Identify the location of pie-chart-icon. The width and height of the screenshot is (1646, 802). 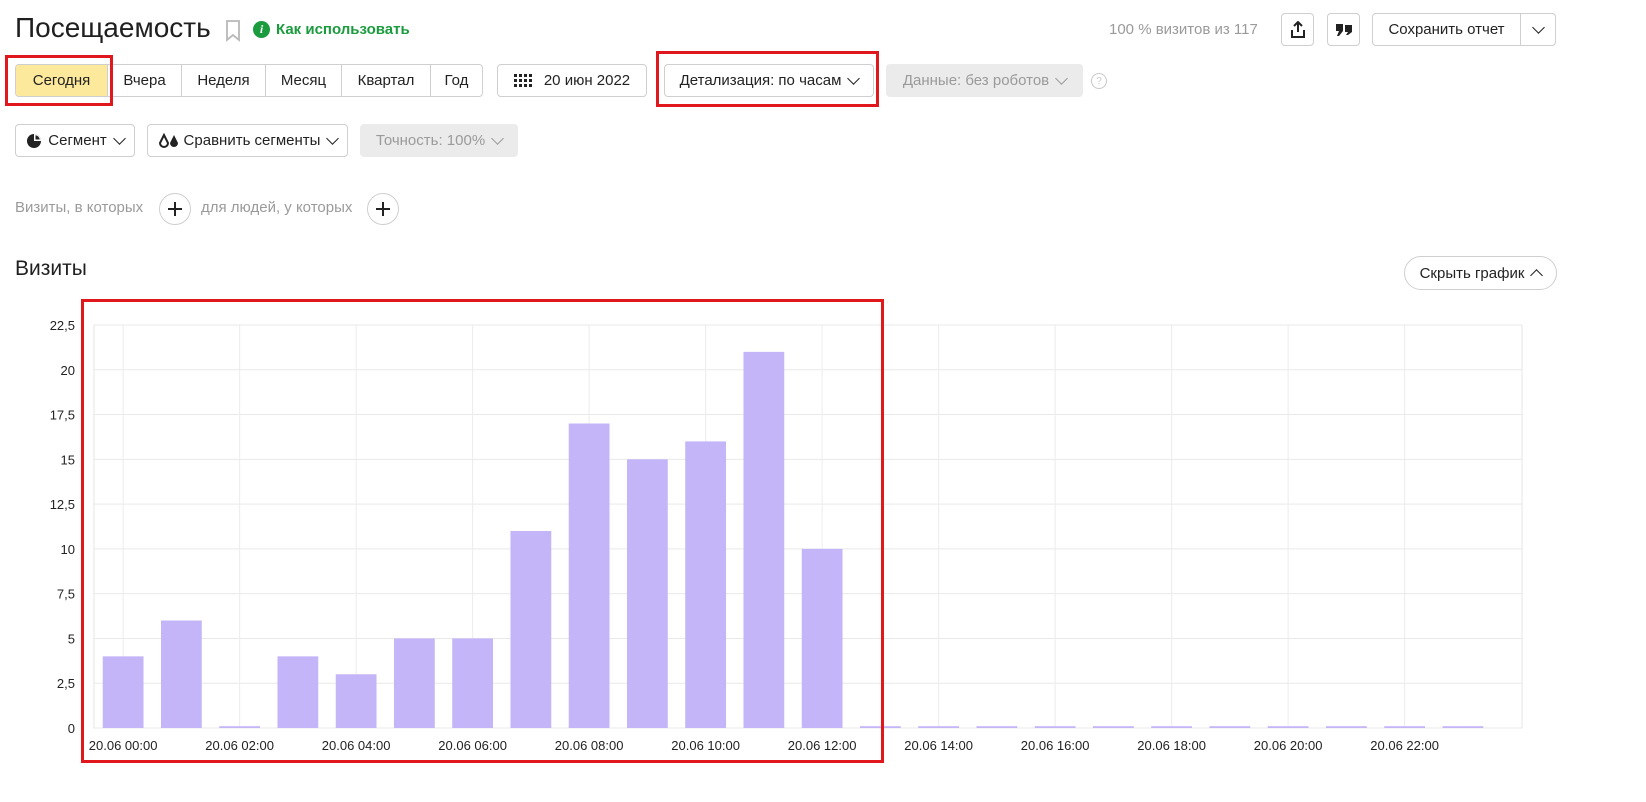
(34, 140).